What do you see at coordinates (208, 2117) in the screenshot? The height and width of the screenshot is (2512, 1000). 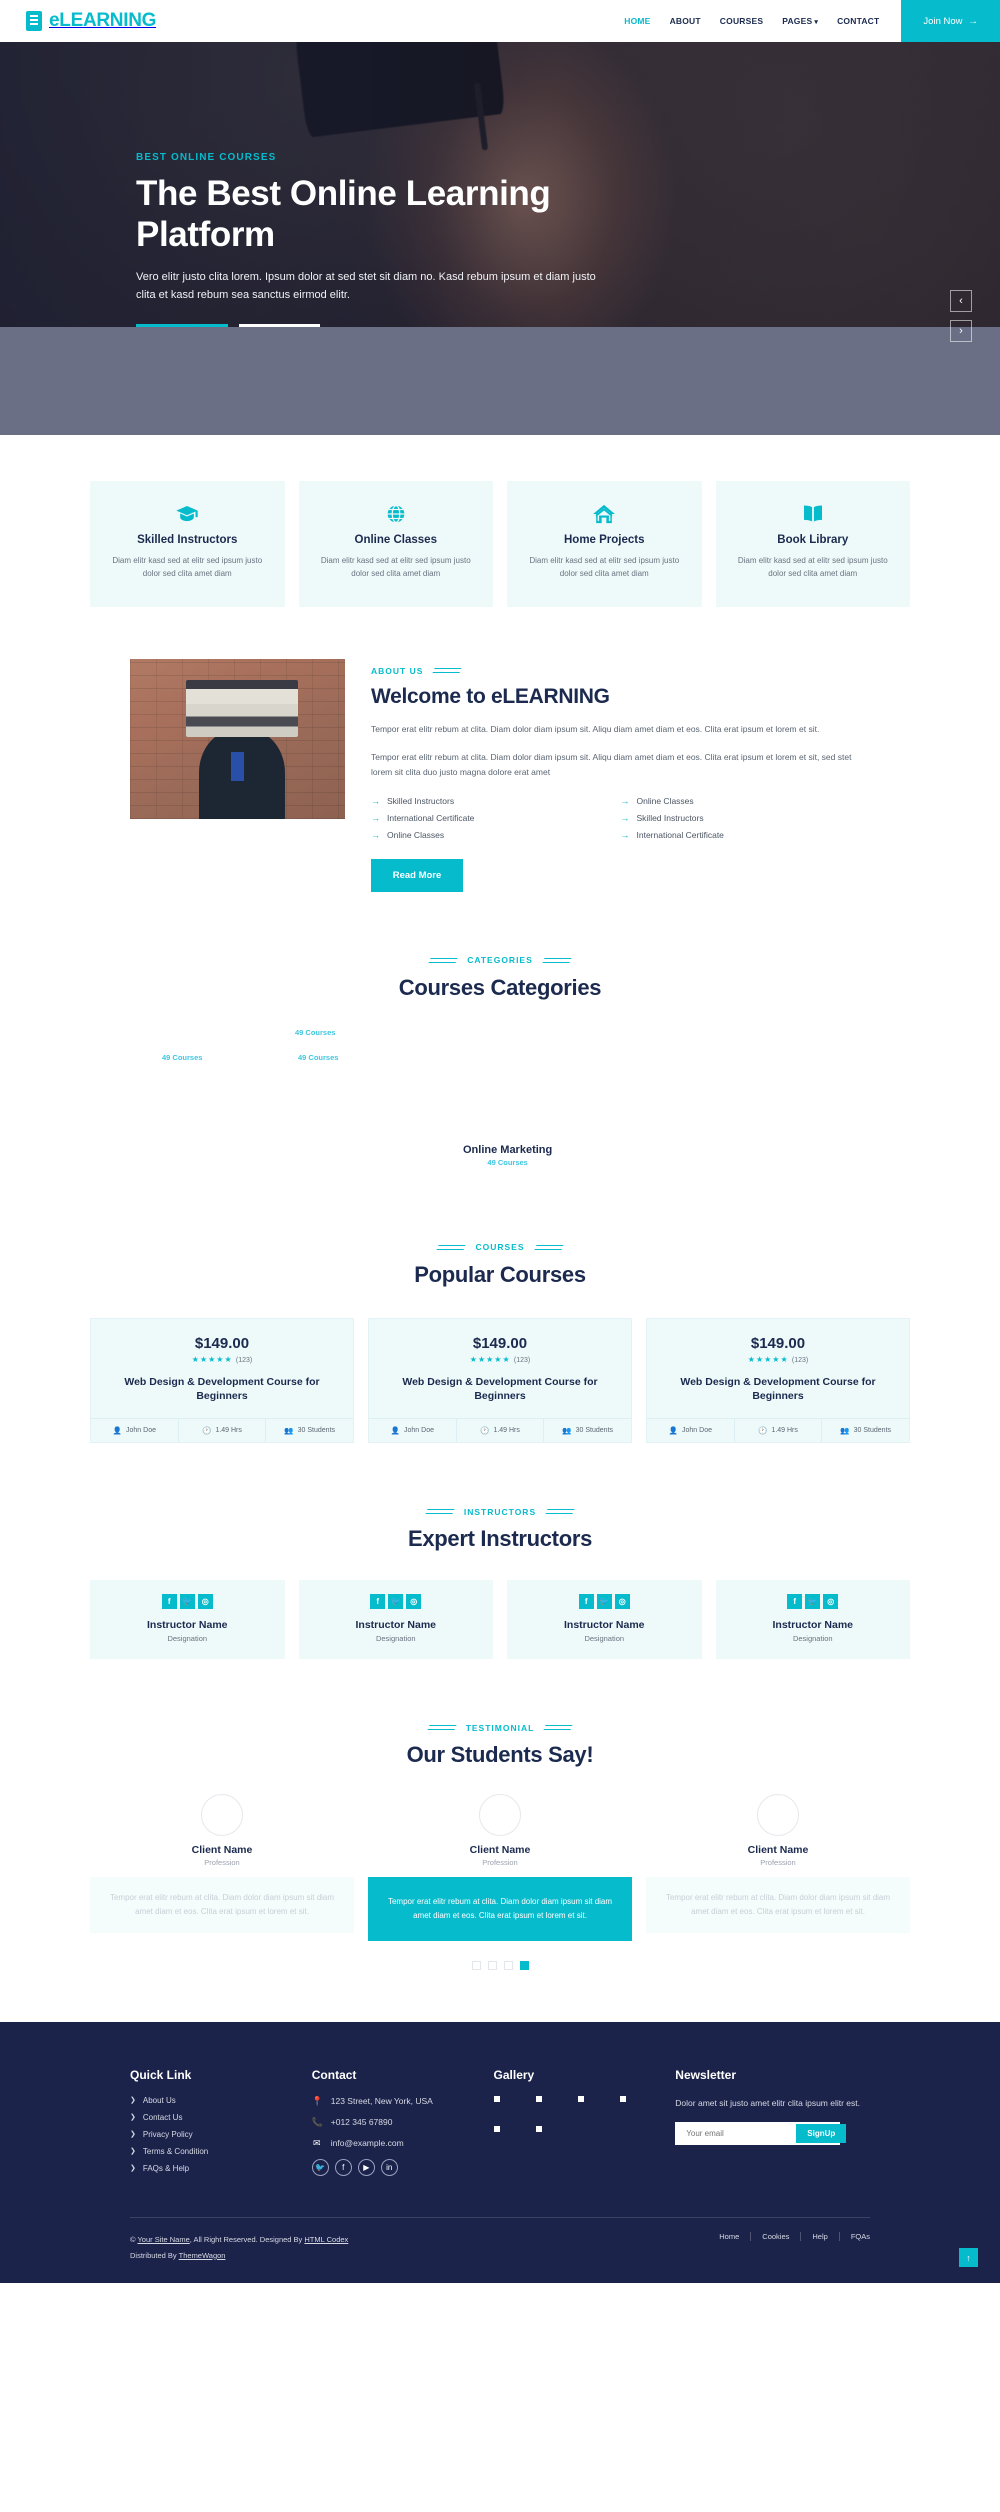 I see `footer-link-contact-us: ❯ Contact Us` at bounding box center [208, 2117].